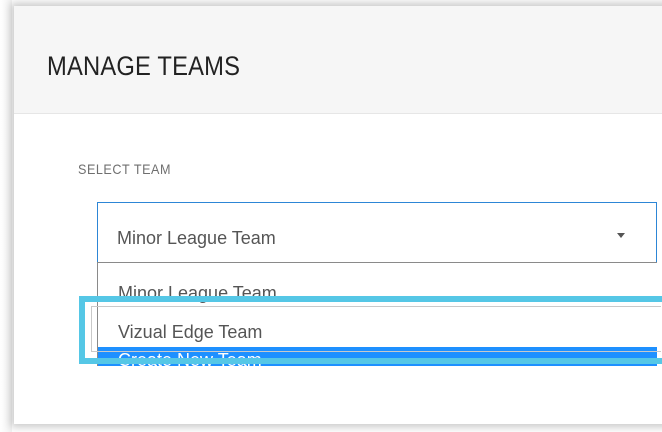 The height and width of the screenshot is (432, 662). What do you see at coordinates (196, 238) in the screenshot?
I see `team-select-value: Minor League Team` at bounding box center [196, 238].